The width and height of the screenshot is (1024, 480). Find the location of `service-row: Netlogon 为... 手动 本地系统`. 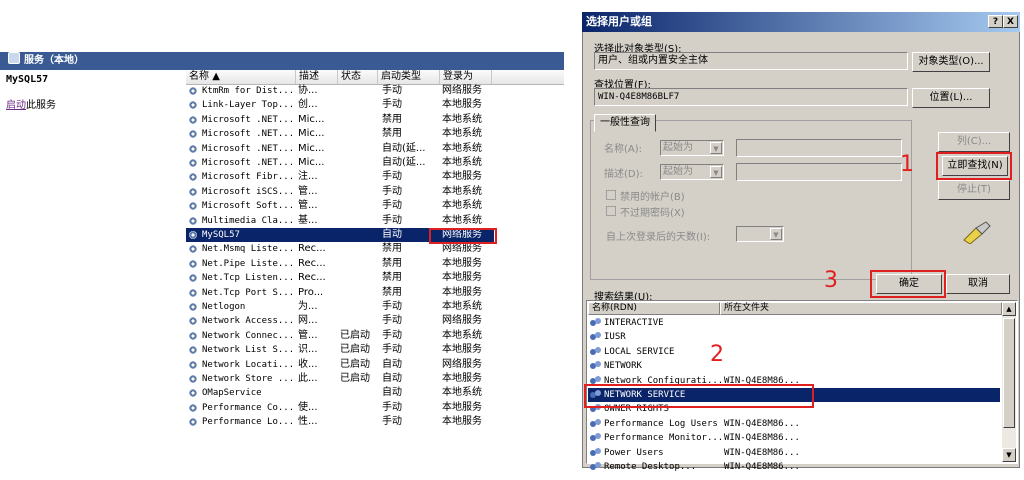

service-row: Netlogon 为... 手动 本地系统 is located at coordinates (340, 307).